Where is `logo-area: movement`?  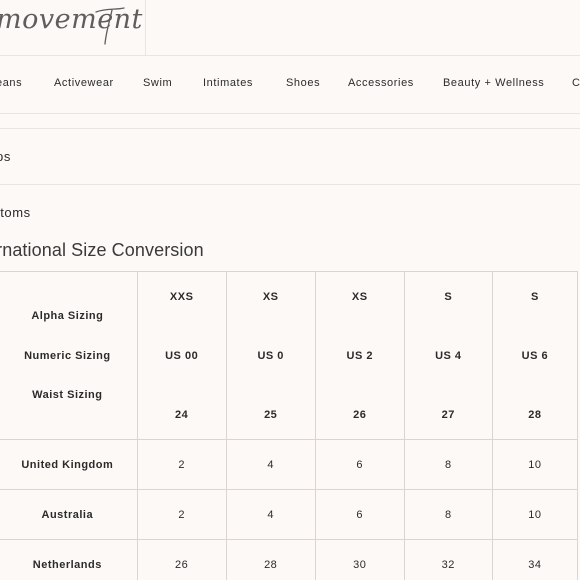 logo-area: movement is located at coordinates (73, 27).